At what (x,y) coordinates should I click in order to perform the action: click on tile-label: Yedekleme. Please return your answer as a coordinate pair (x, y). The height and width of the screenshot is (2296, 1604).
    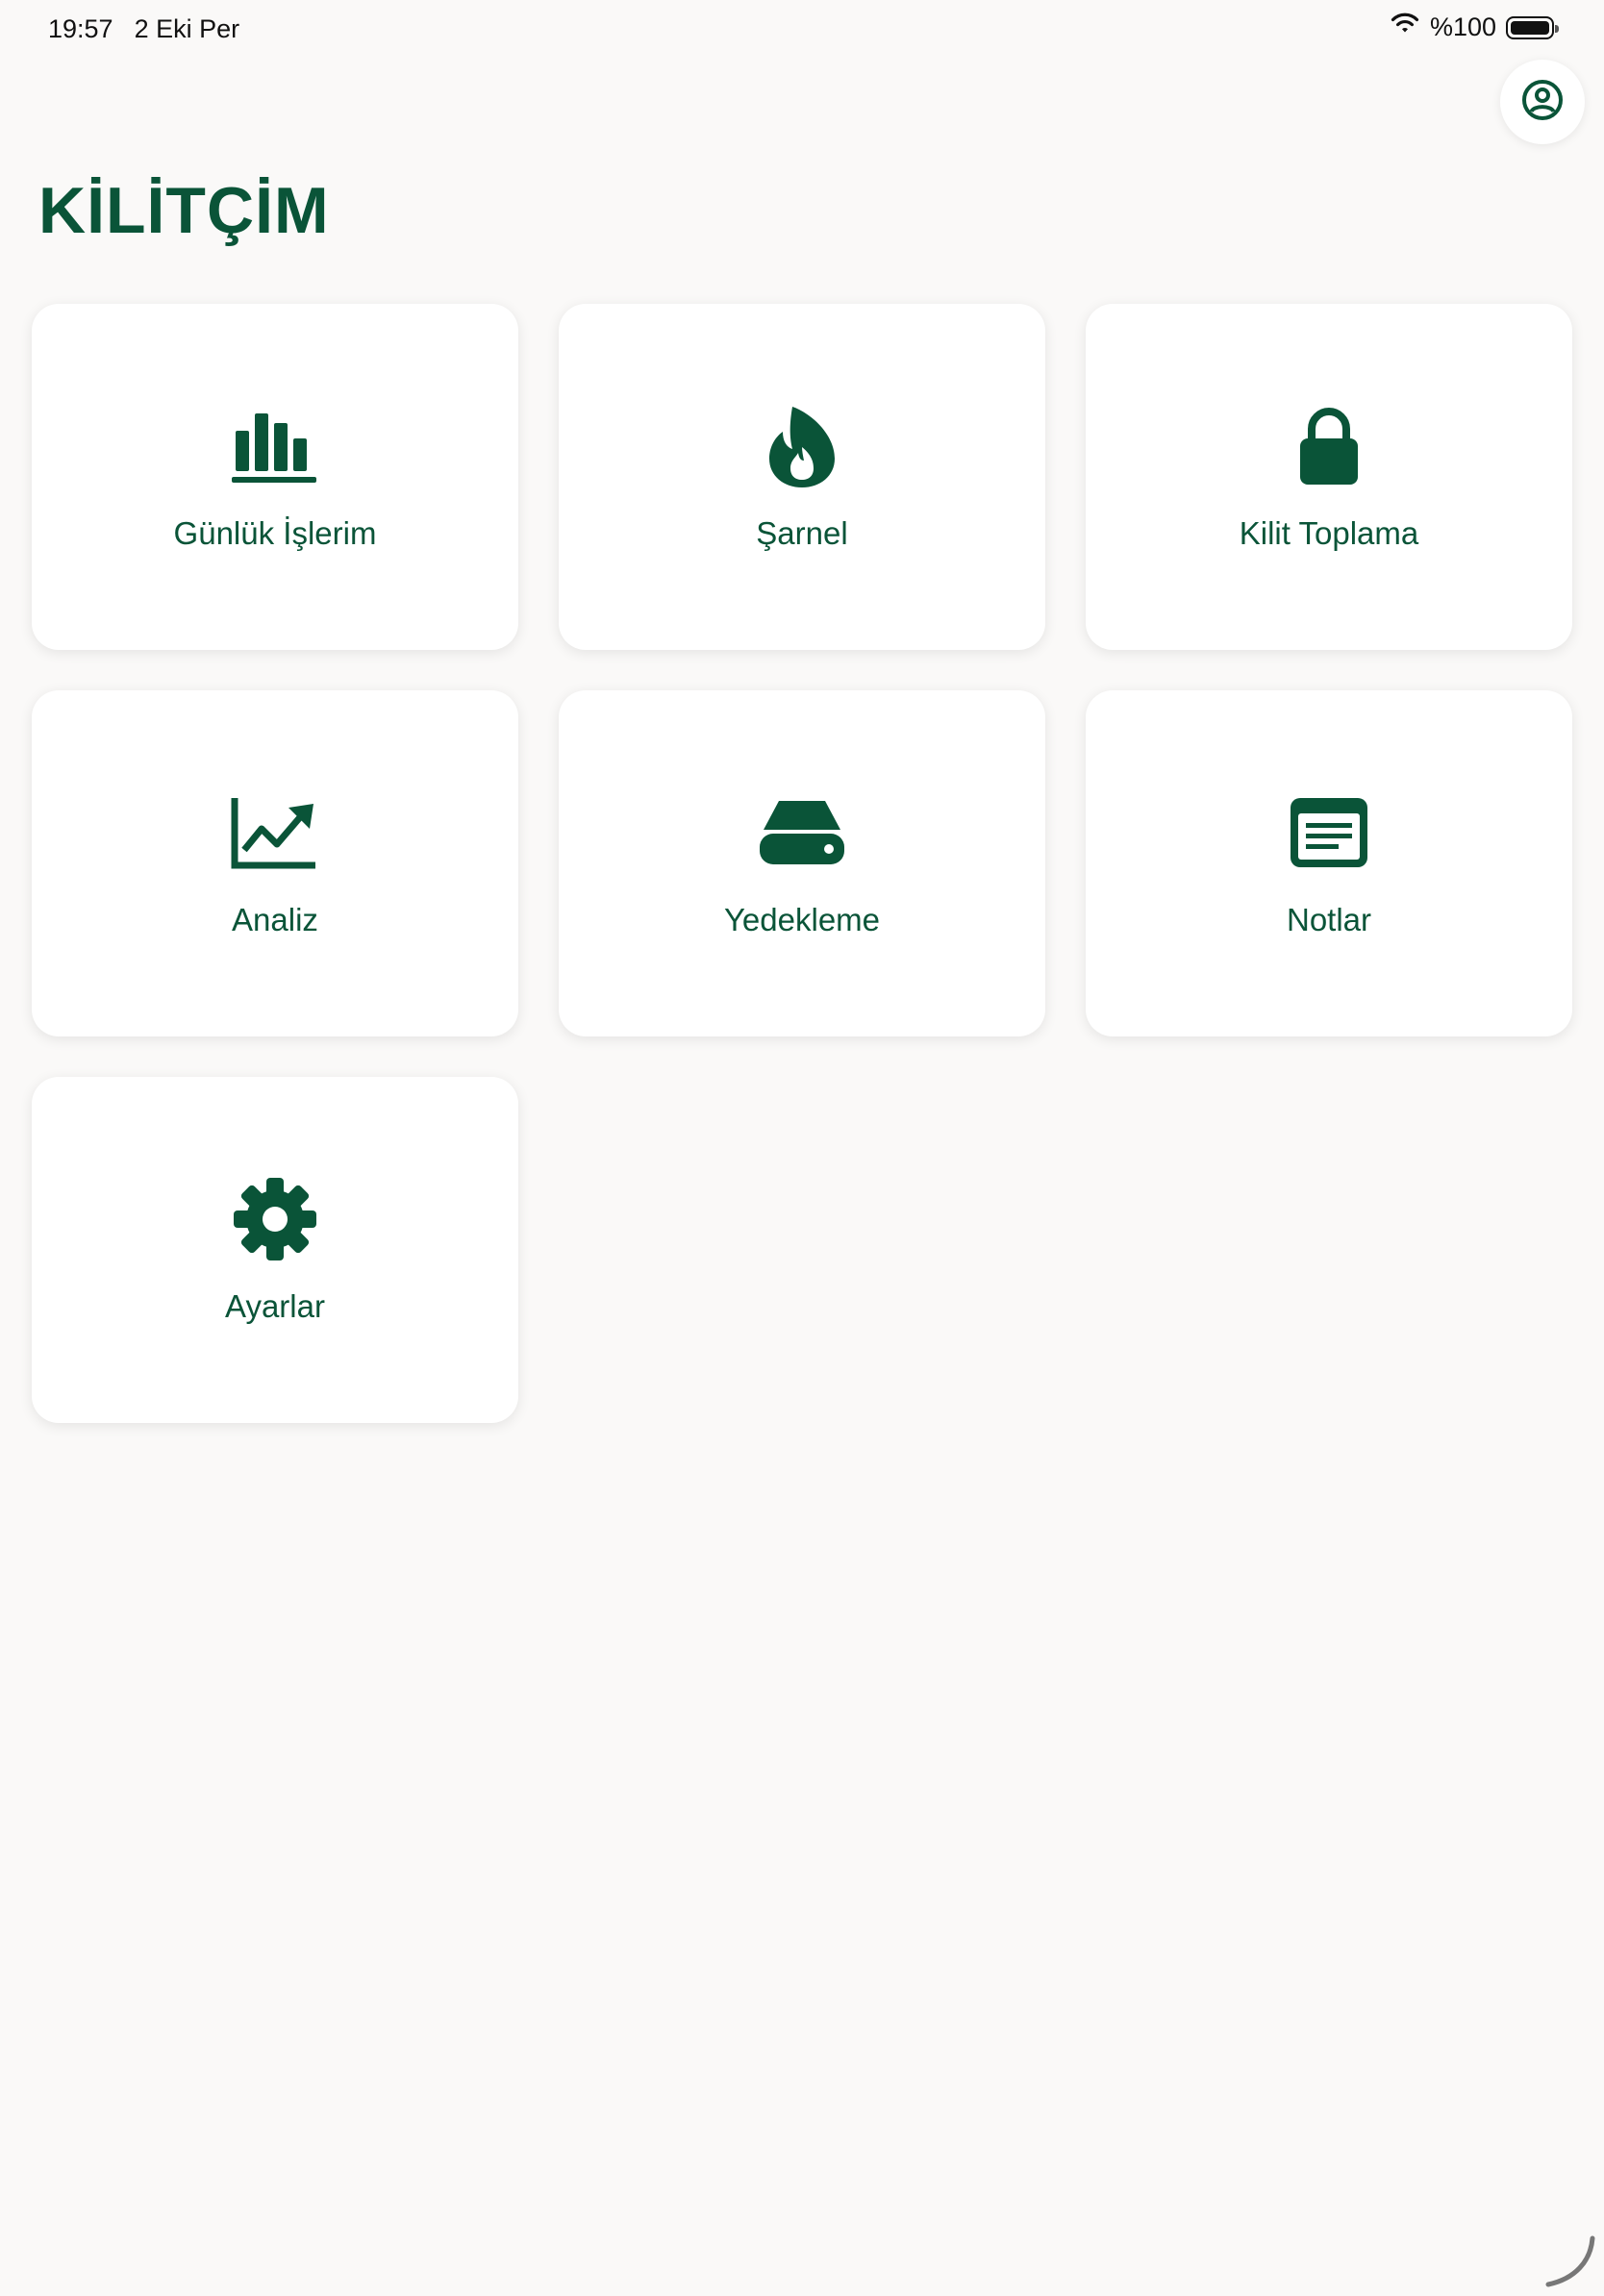
    Looking at the image, I should click on (802, 919).